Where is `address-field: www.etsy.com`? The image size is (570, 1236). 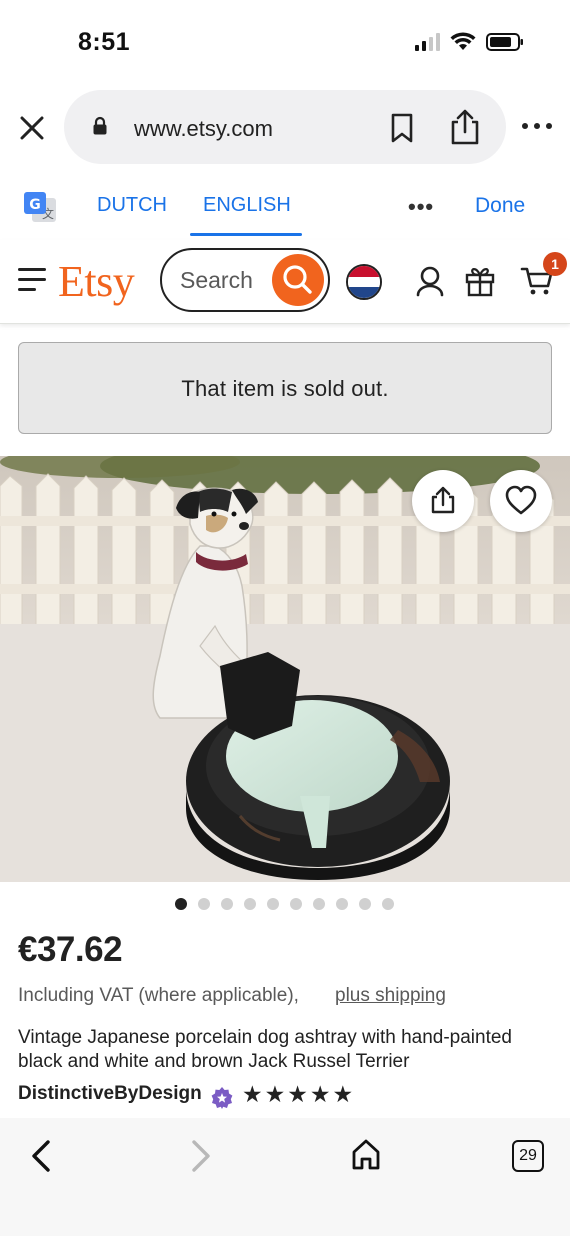 address-field: www.etsy.com is located at coordinates (285, 127).